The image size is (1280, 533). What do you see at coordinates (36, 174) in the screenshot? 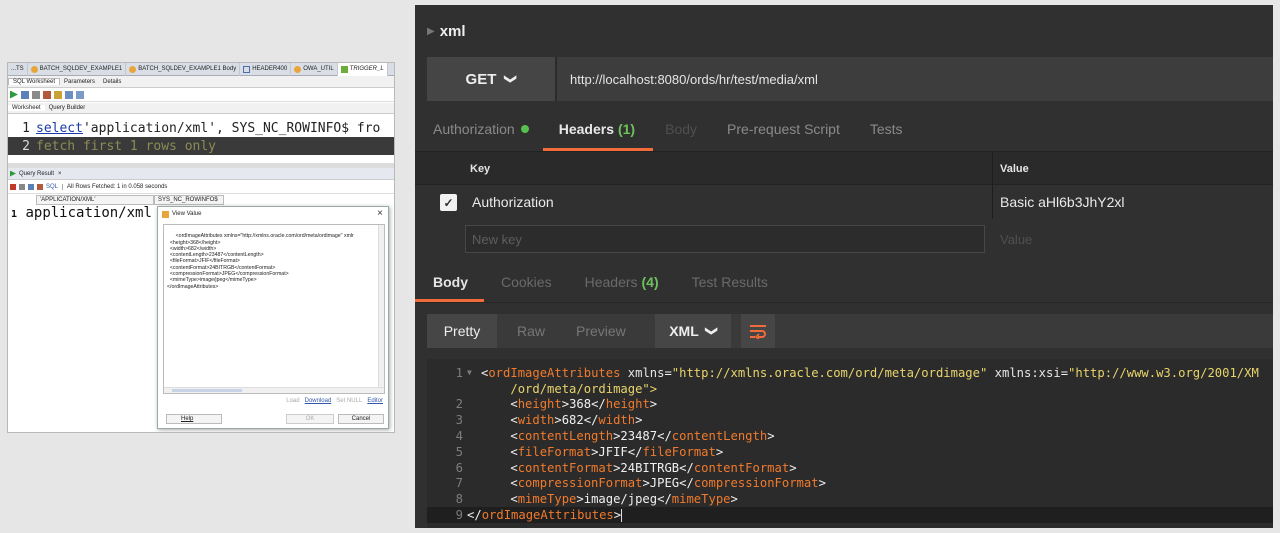
I see `tab-query-result: Query Result` at bounding box center [36, 174].